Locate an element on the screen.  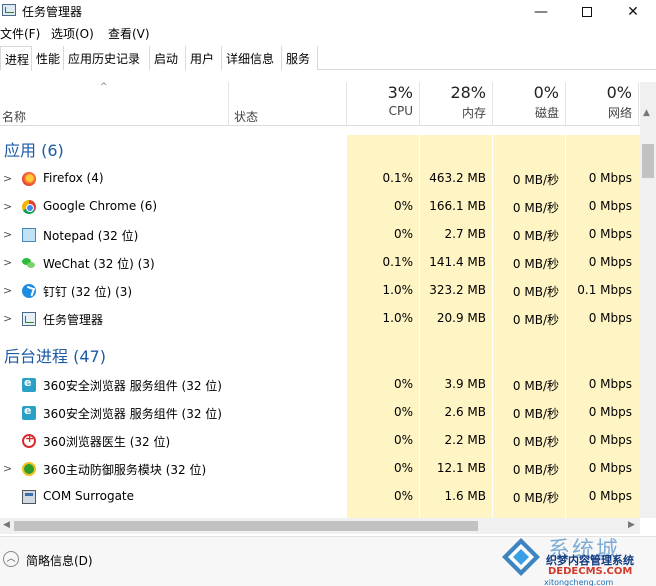
tab-bar: 进程 性能 应用历史记录 启动 用户 详细信息 服务 is located at coordinates (328, 58).